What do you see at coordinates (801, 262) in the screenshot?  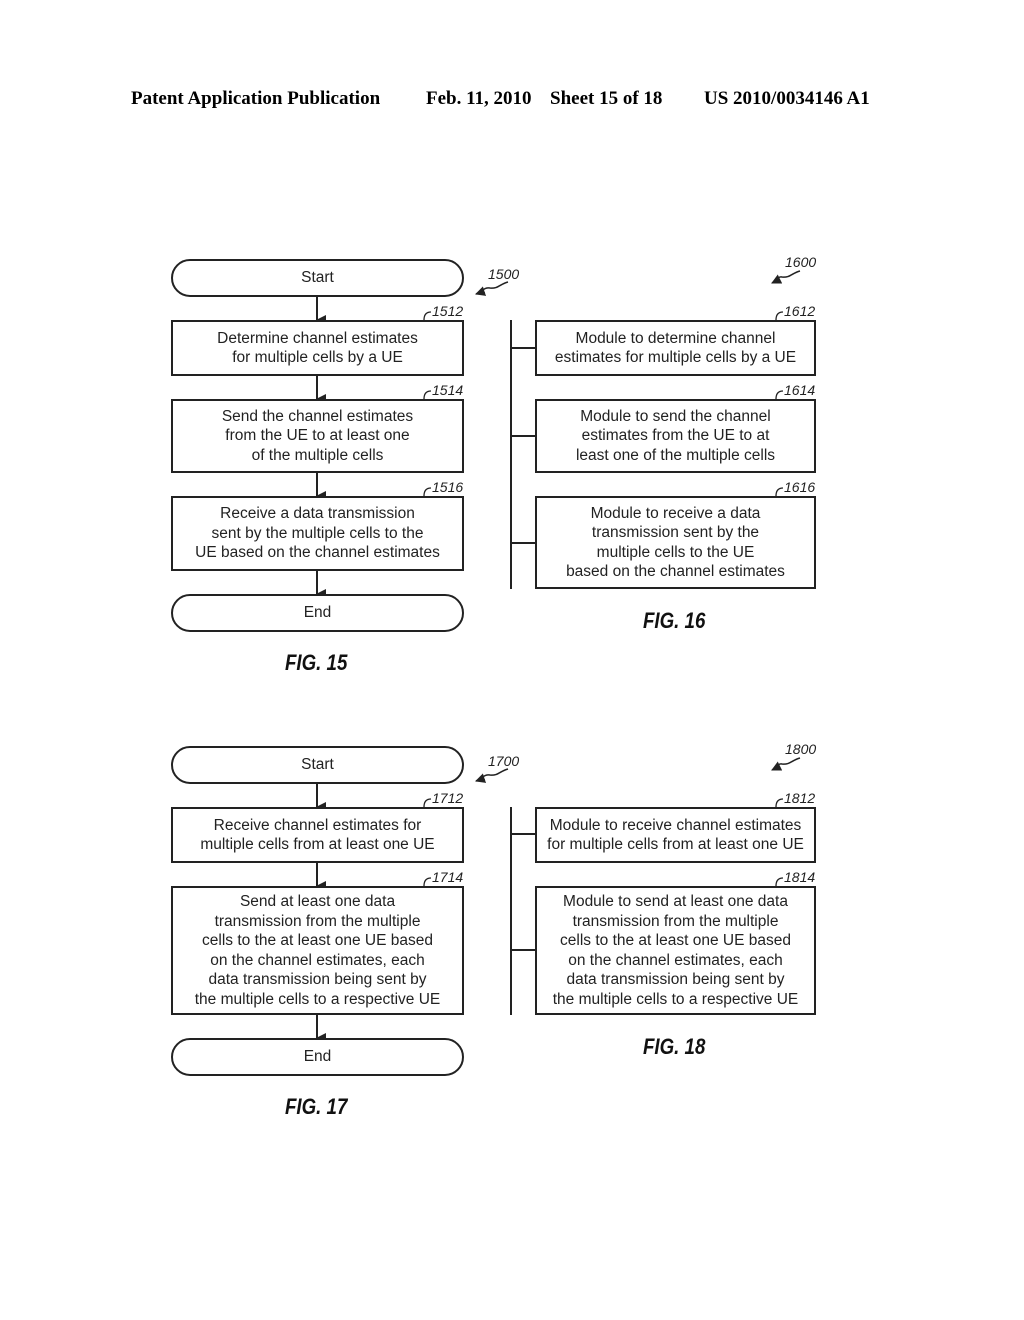 I see `fig16-ref-number: 1600` at bounding box center [801, 262].